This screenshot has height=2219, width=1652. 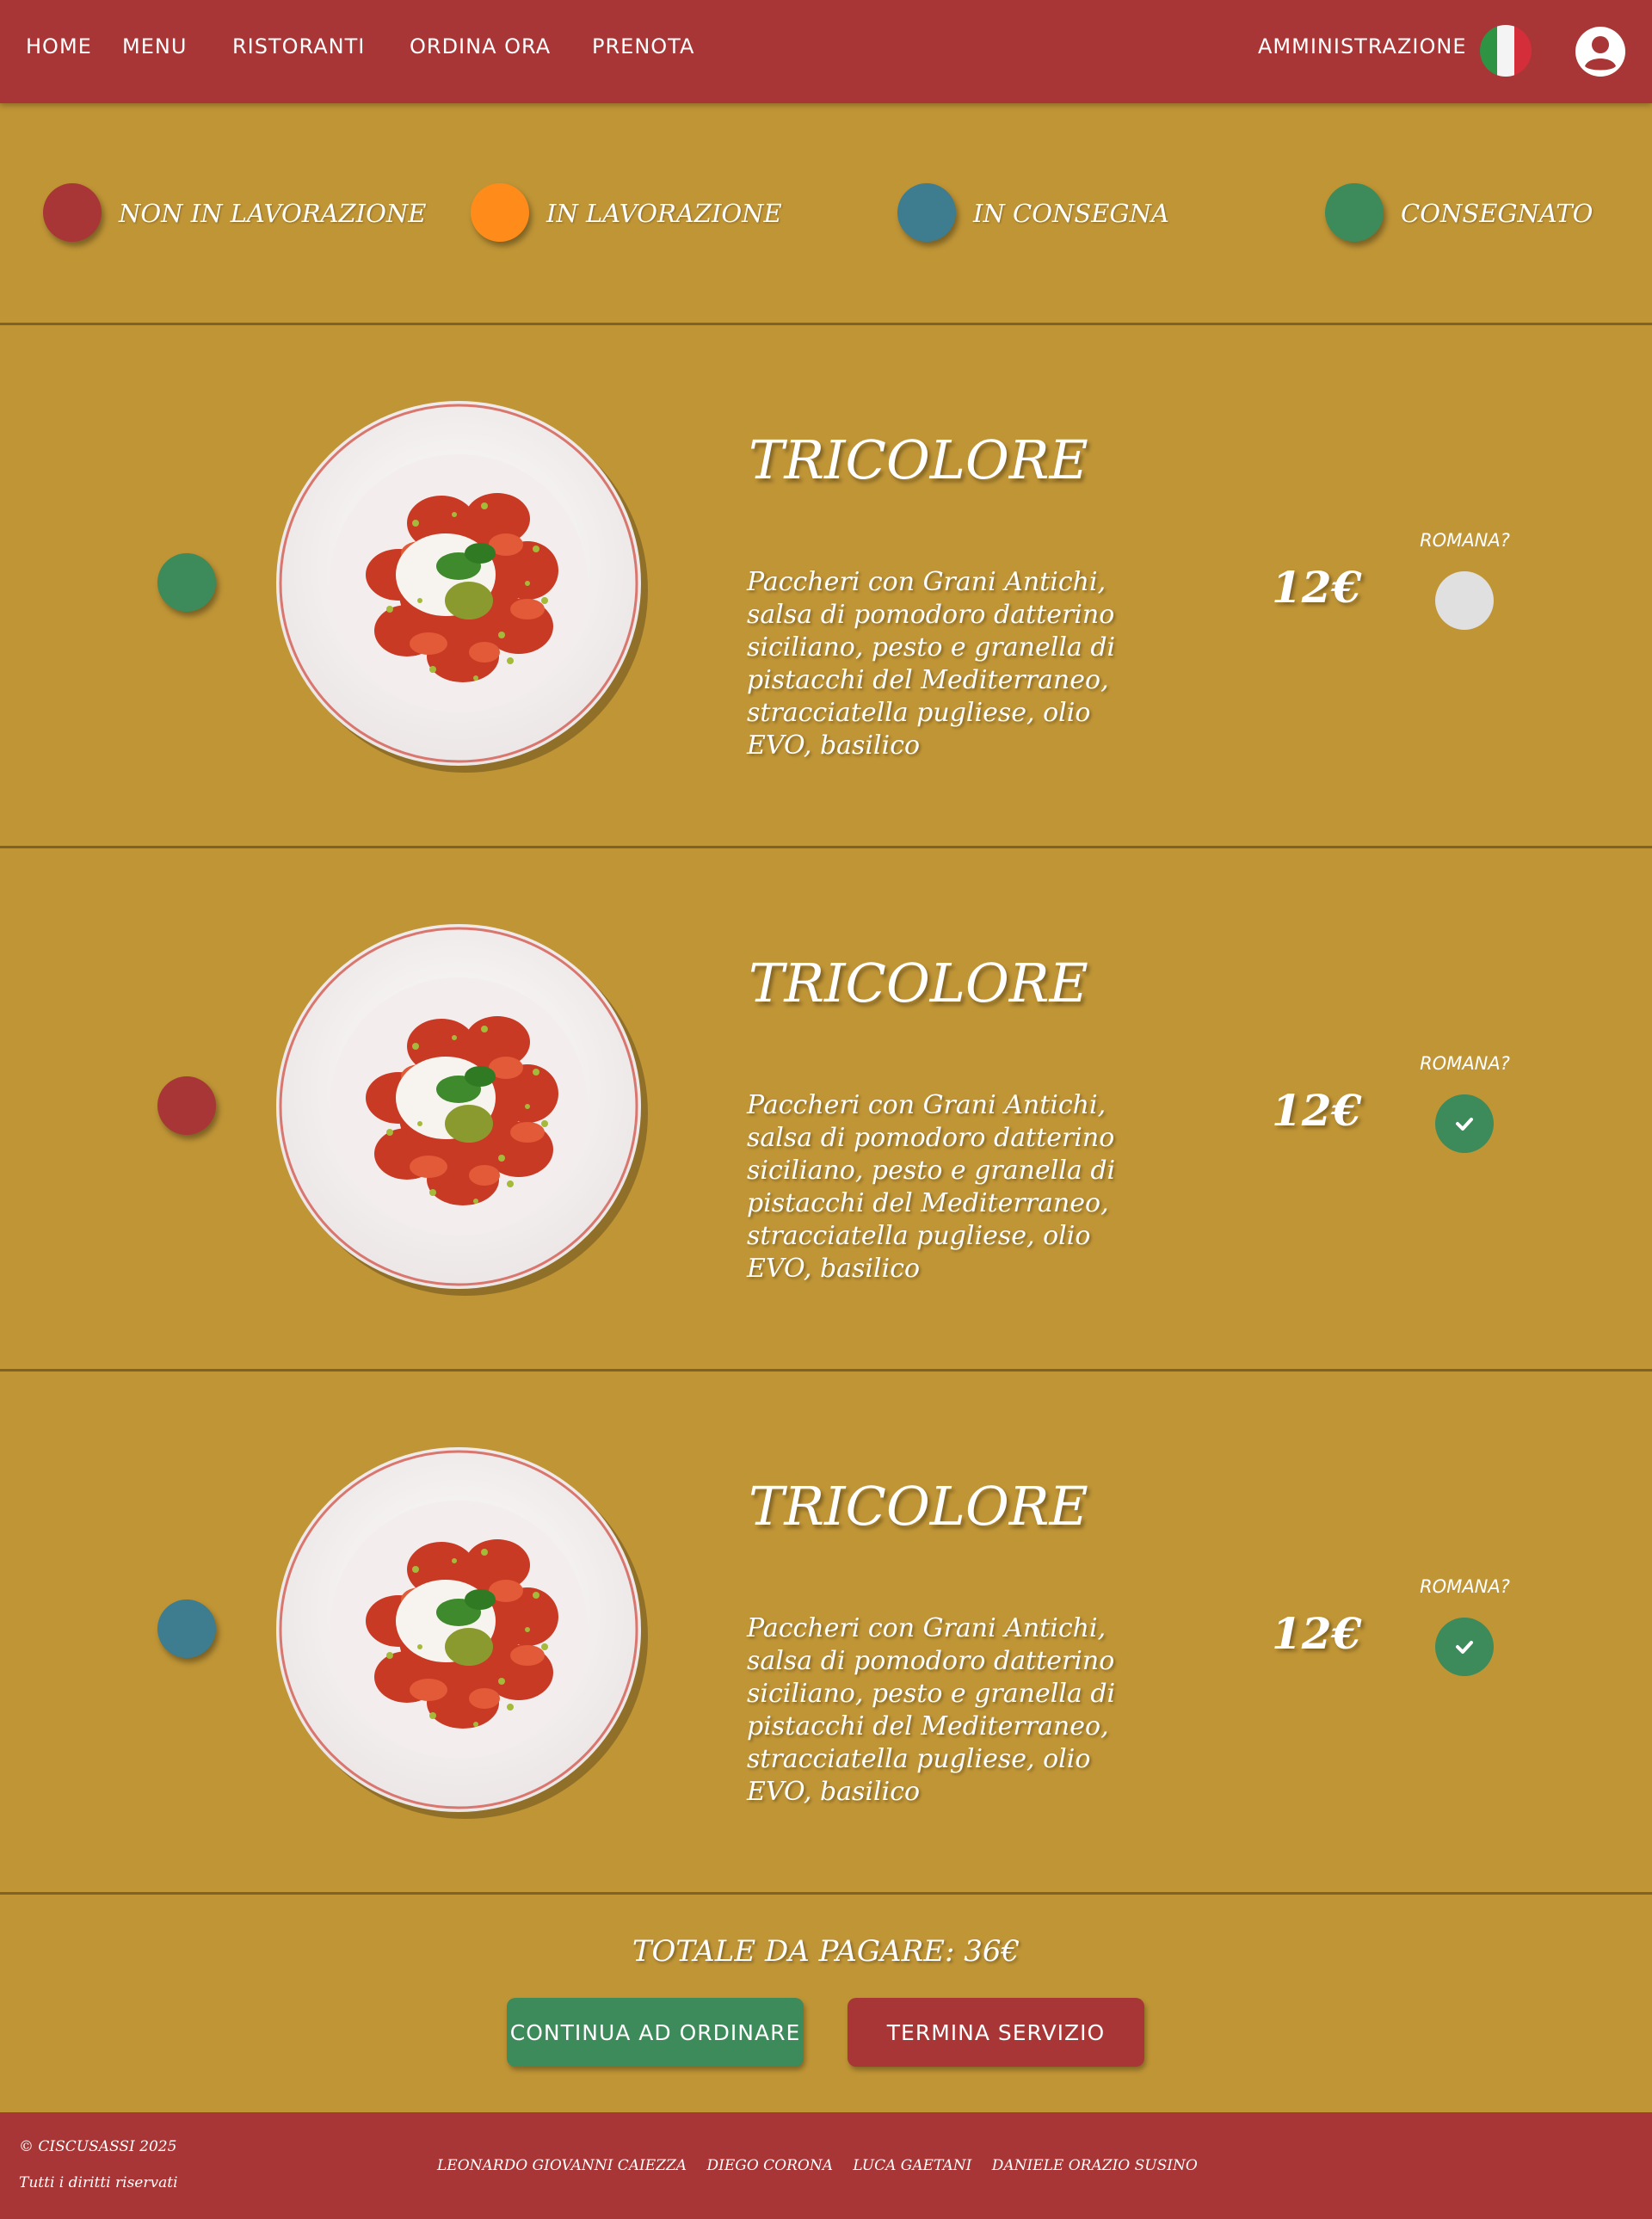 I want to click on end-service-button: TERMINA SERVIZIO, so click(x=996, y=2033).